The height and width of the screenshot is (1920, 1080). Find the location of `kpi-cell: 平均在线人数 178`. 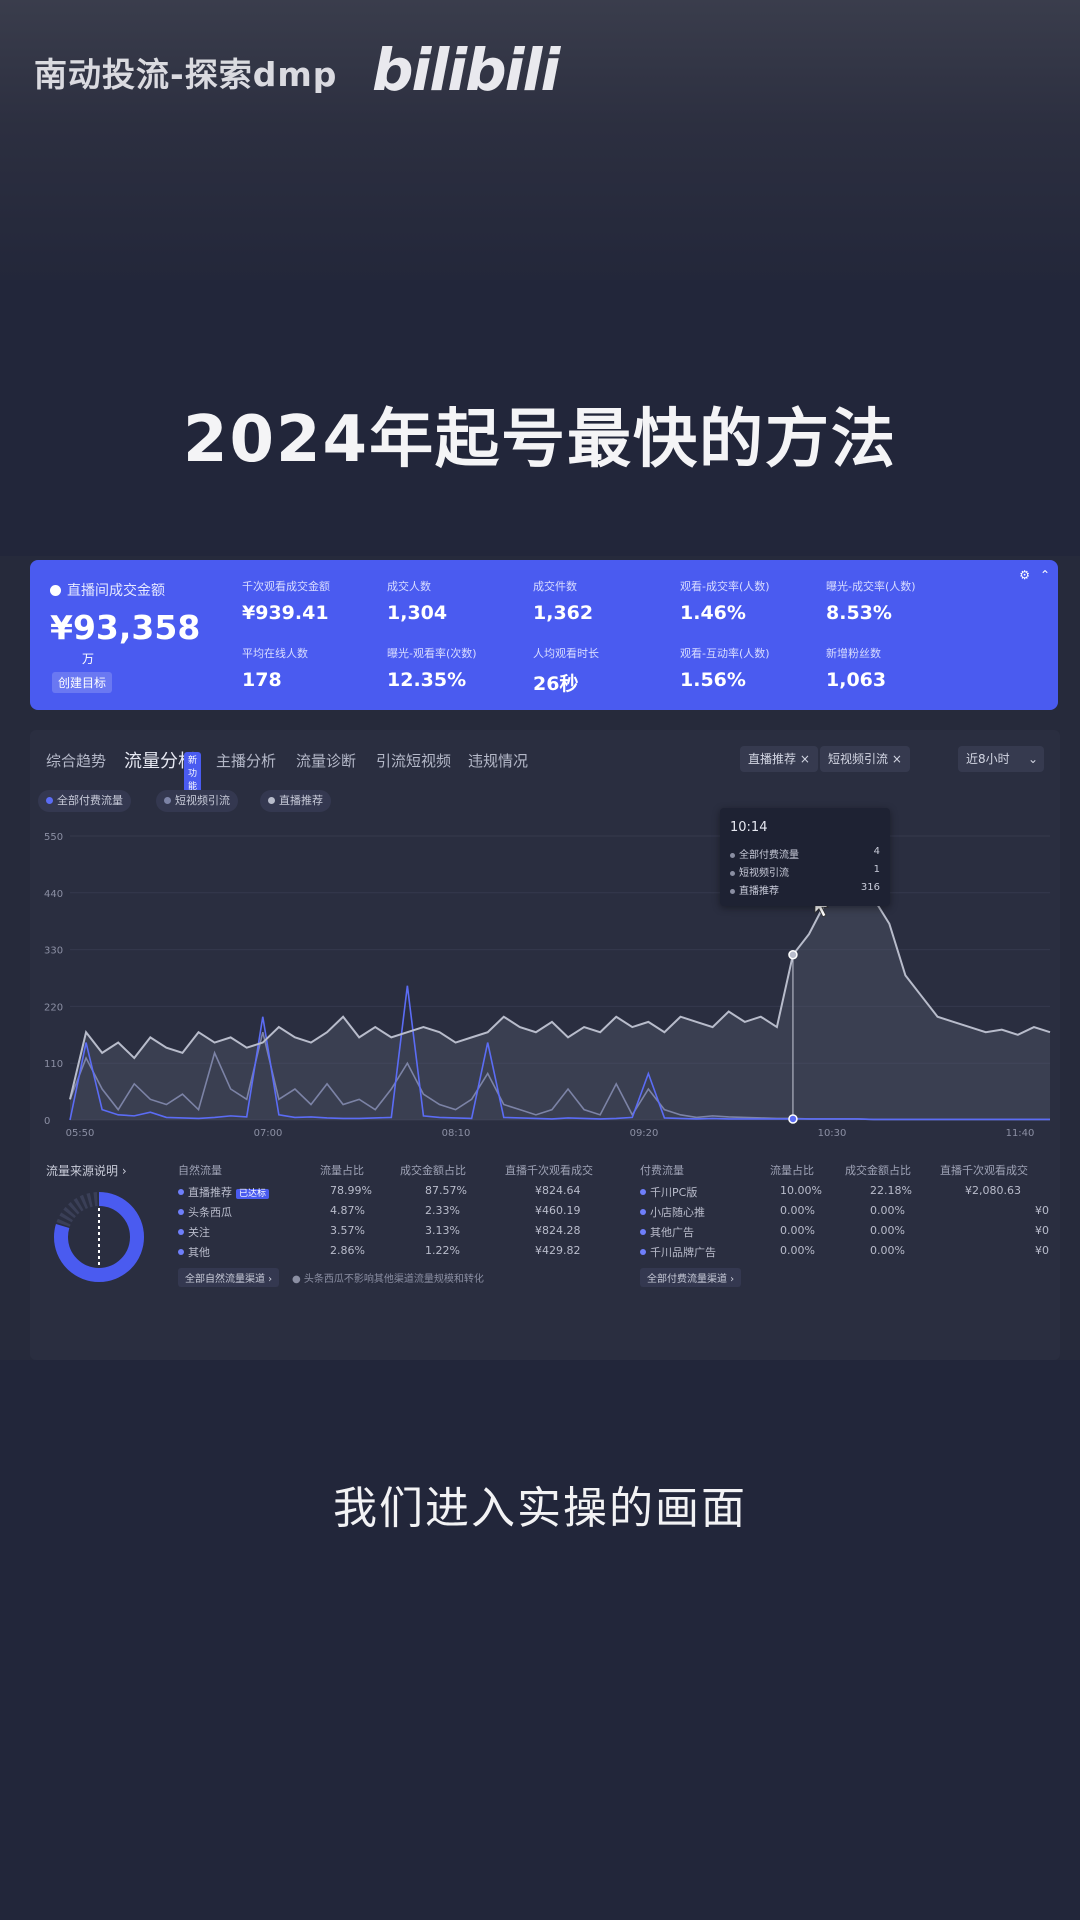

kpi-cell: 平均在线人数 178 is located at coordinates (275, 669).